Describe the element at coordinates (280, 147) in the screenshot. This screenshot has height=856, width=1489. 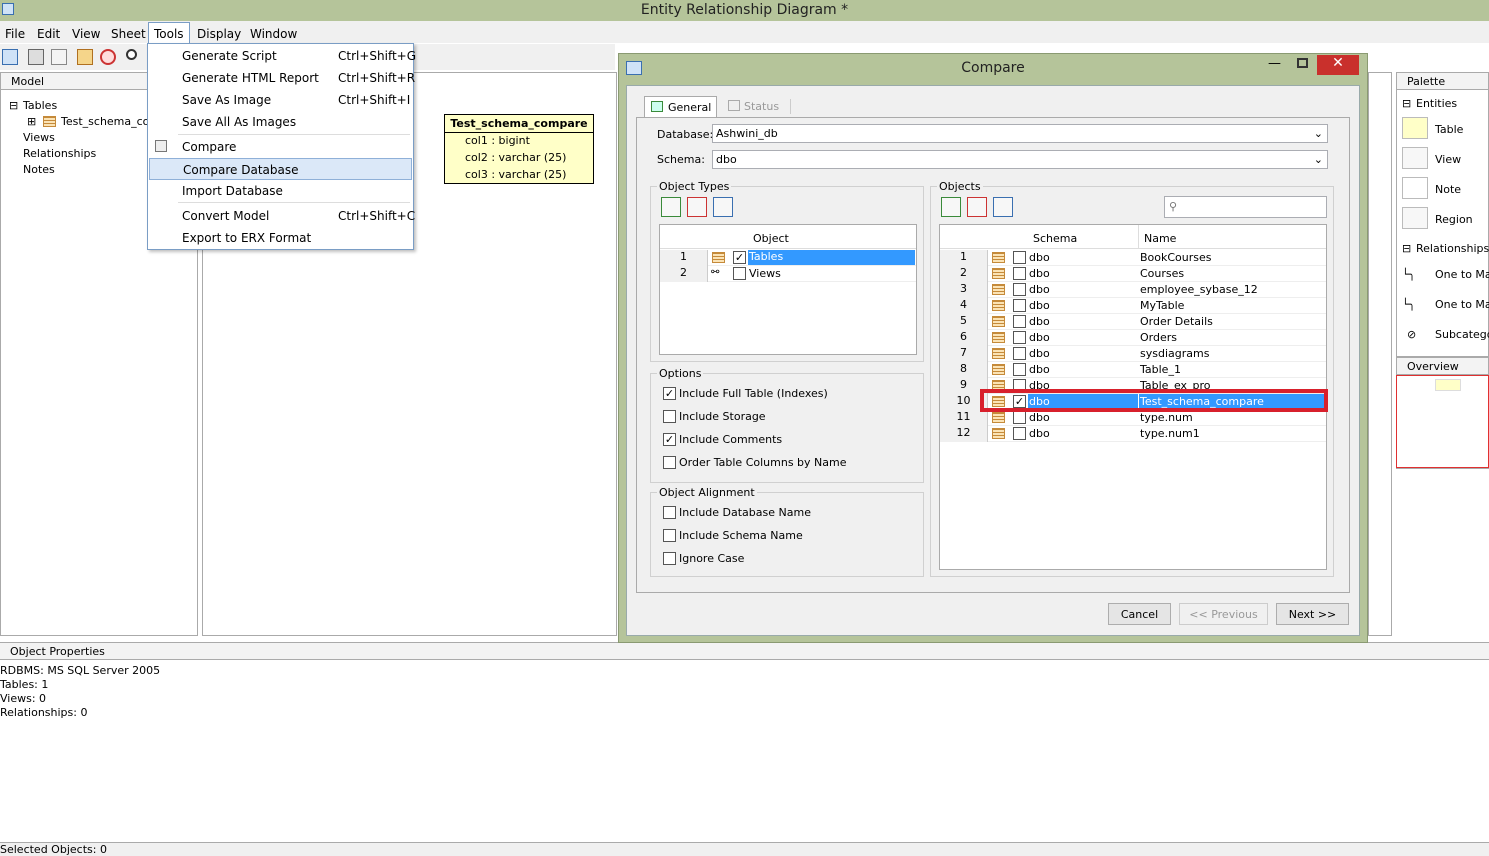
I see `tools-menu-item: Compare` at that location.